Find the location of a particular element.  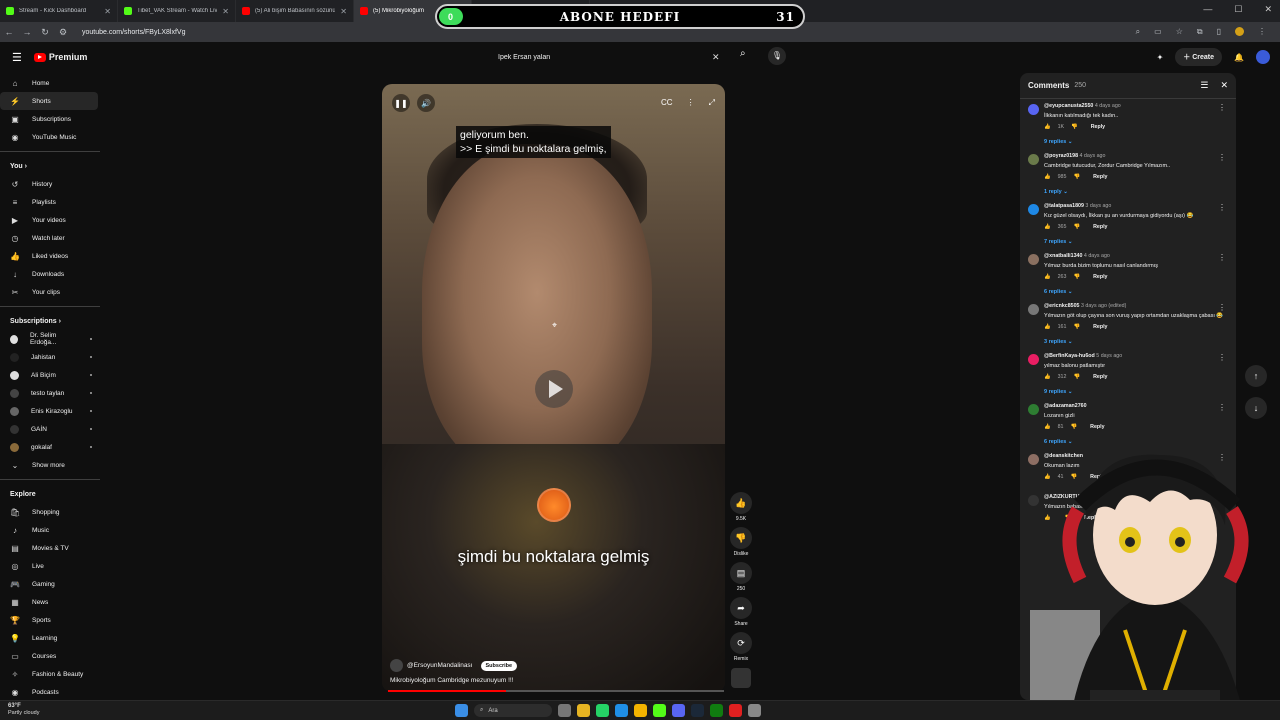

comment-user: @BerfinKaya-hu6od is located at coordinates (1069, 356).